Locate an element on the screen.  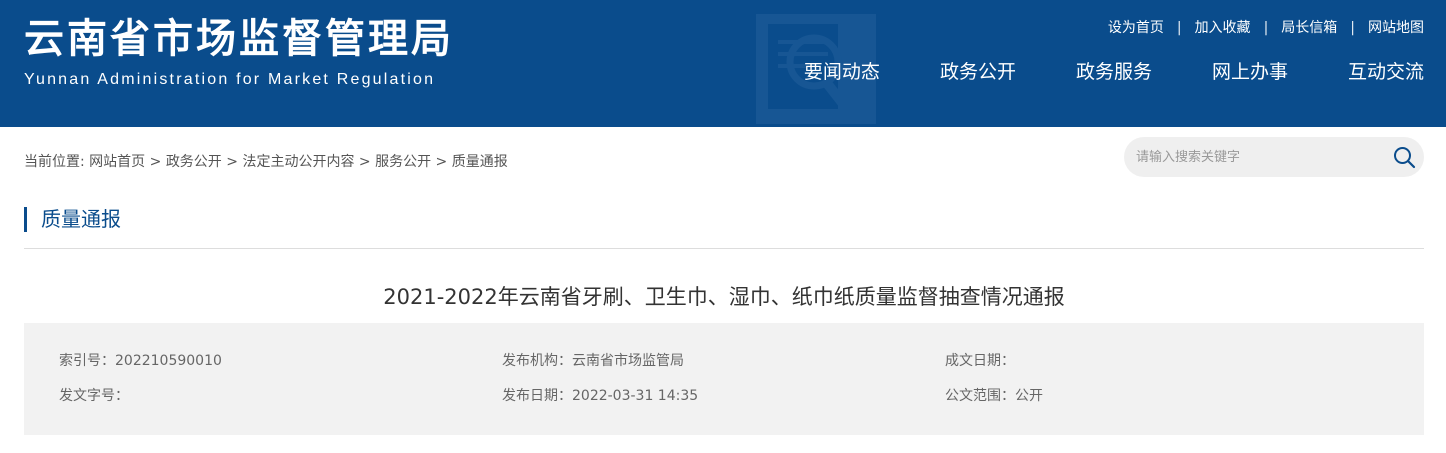
nav-item-interaction: 互动交流 is located at coordinates (1386, 72).